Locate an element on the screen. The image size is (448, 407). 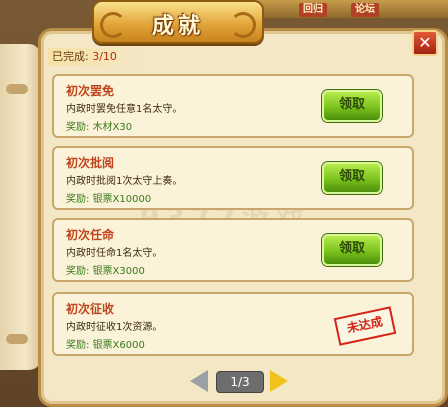
achievement-reward: 奖励: 银票X10000 is located at coordinates (108, 197).